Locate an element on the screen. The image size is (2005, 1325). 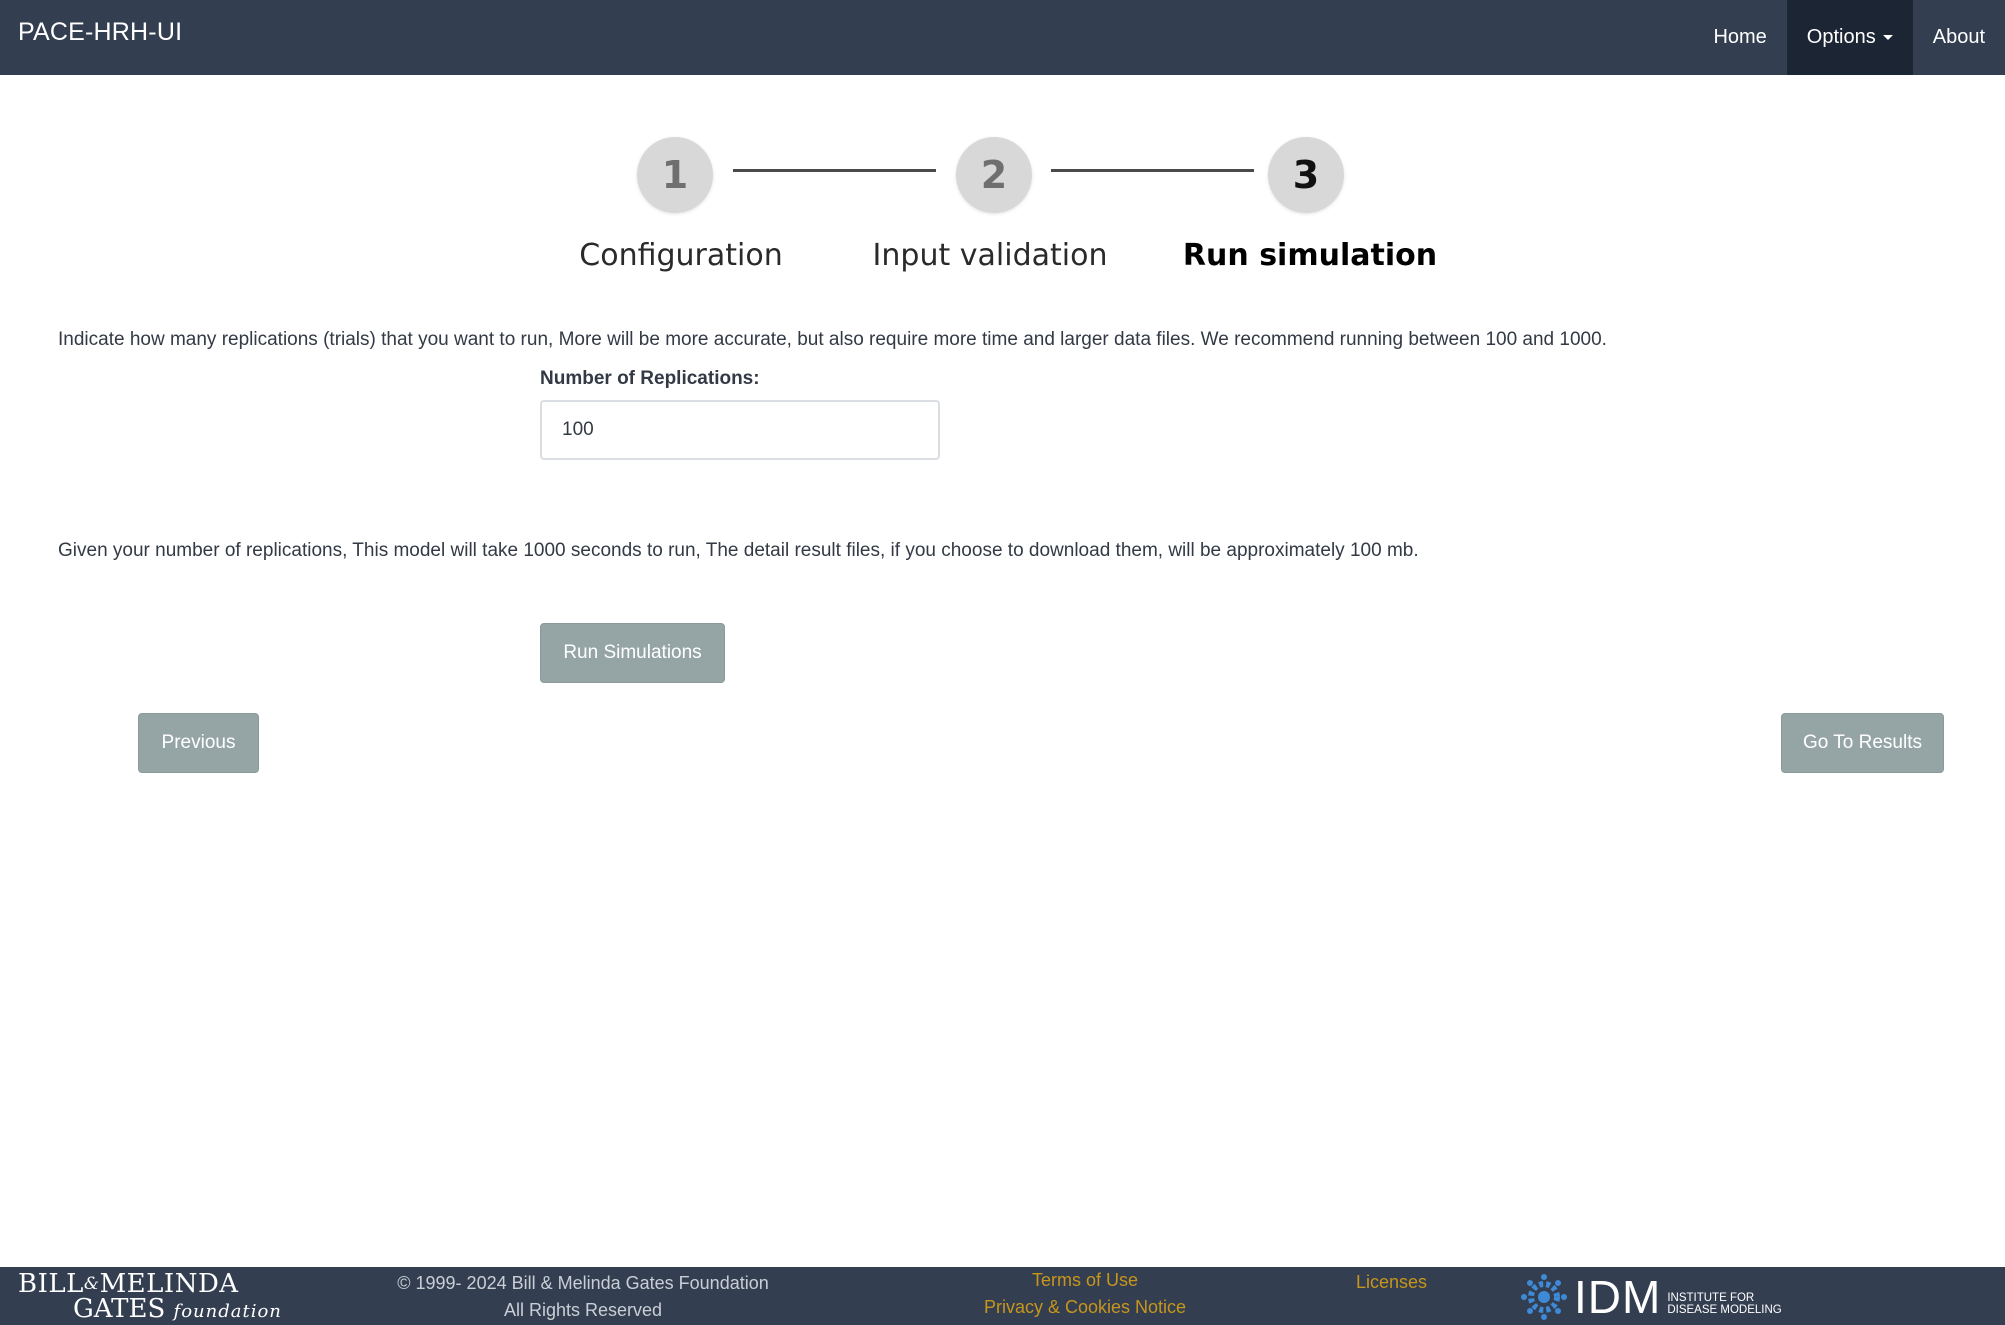
step-2-label: Input validation is located at coordinates (990, 255).